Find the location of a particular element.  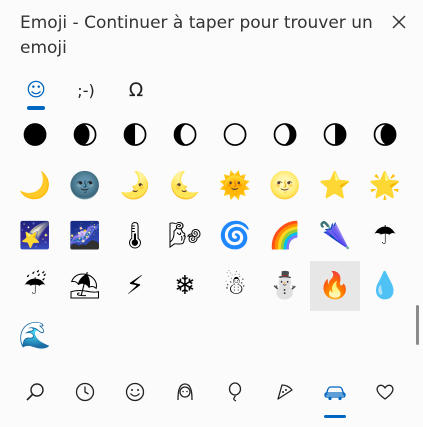

emoji-cell: 🌕 is located at coordinates (235, 139).